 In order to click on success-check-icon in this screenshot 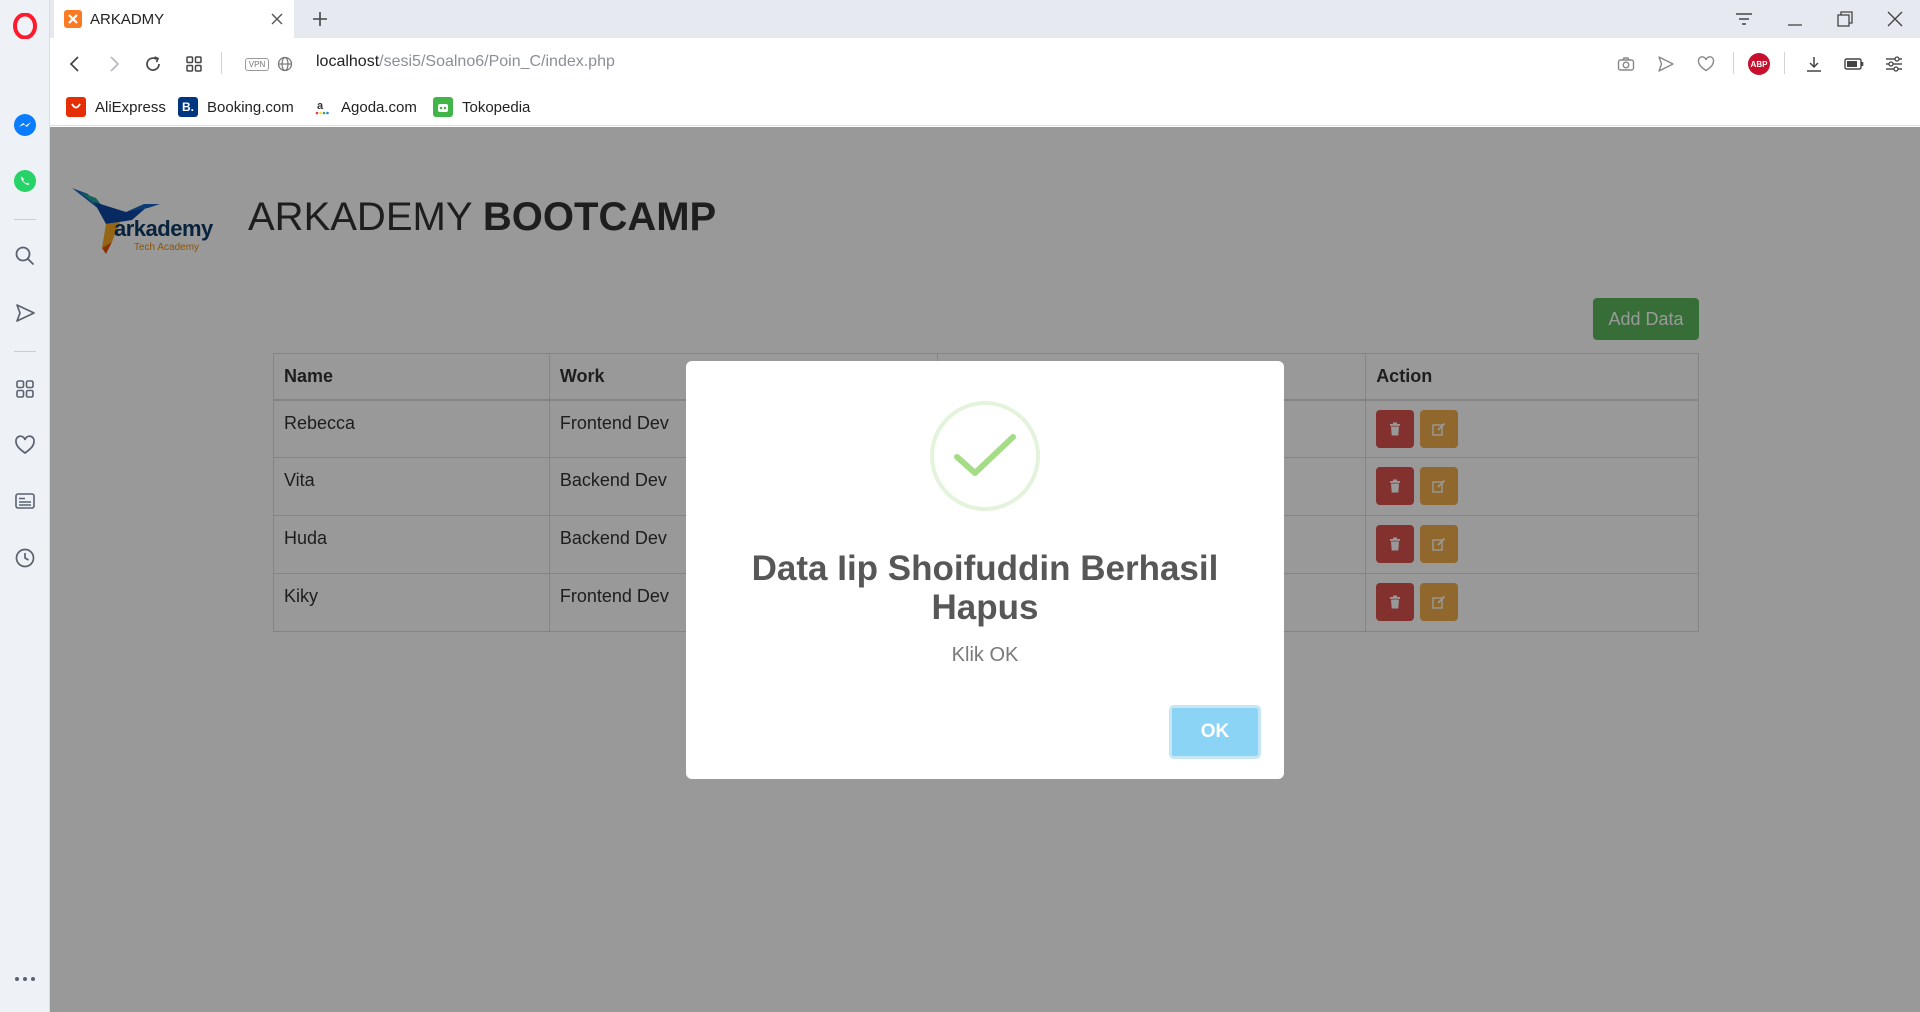, I will do `click(985, 456)`.